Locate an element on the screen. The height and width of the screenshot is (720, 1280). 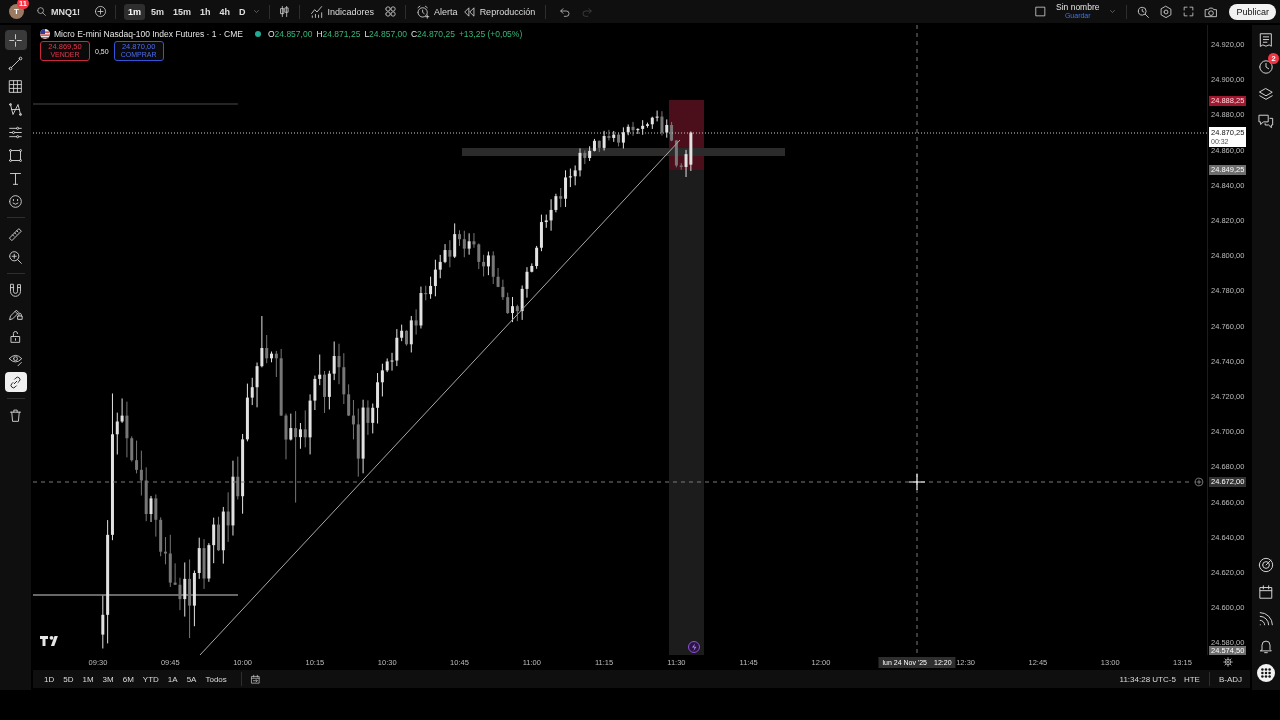
range-button: YTD is located at coordinates (150, 679).